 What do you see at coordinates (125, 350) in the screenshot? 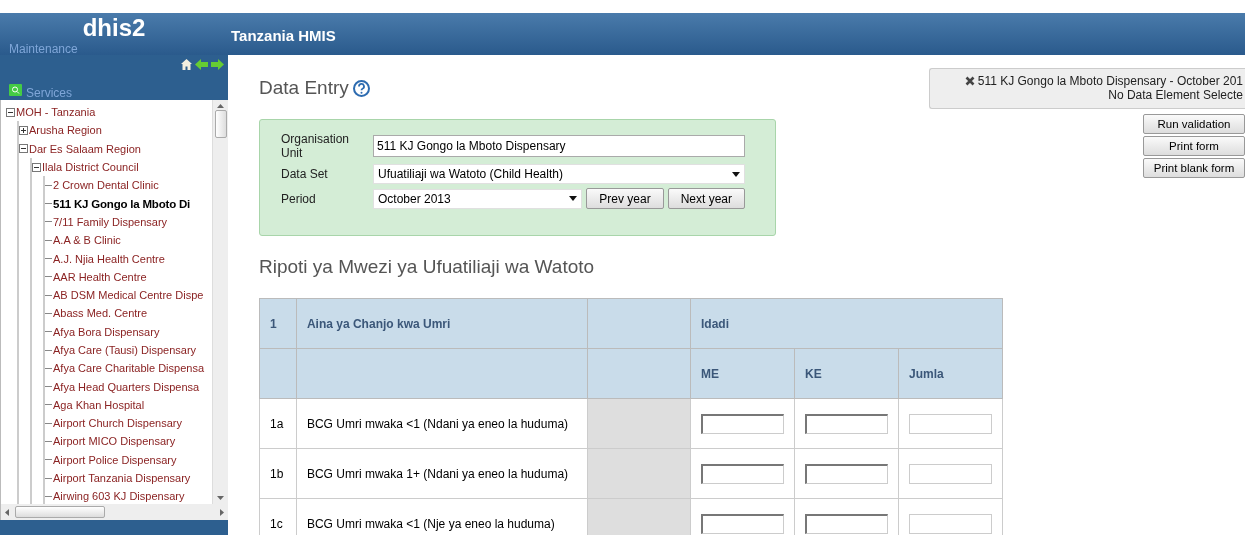
I see `tree-item: Afya Care (Tausi) Dispensary` at bounding box center [125, 350].